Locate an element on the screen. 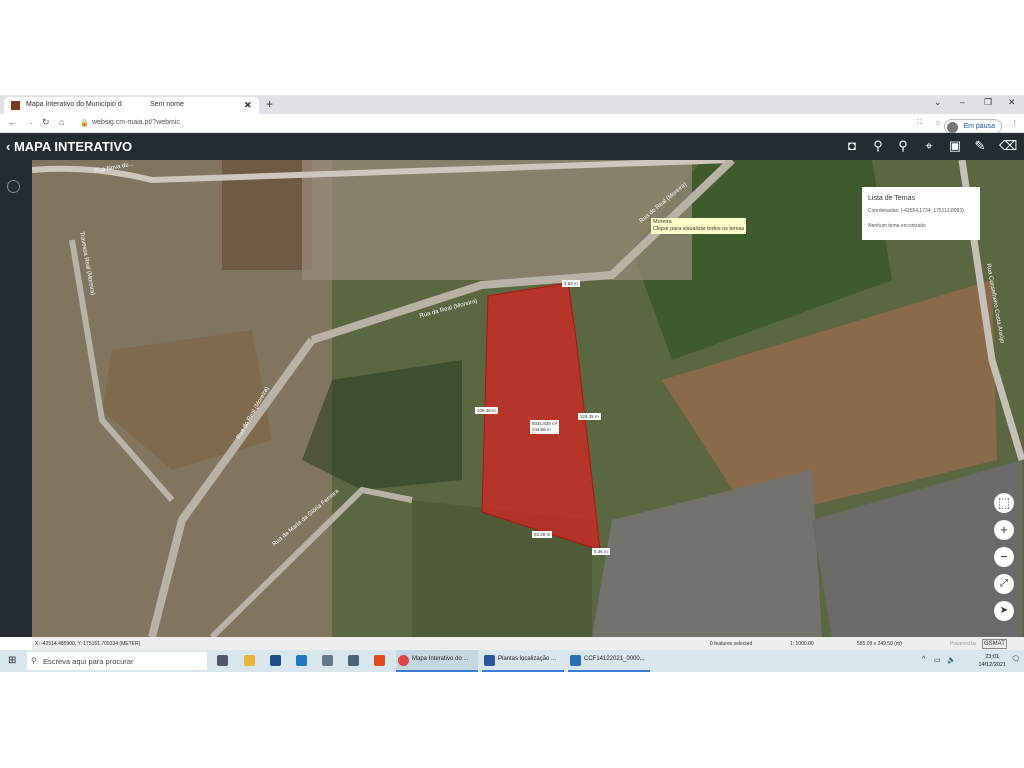 The width and height of the screenshot is (1024, 768). bookmark-star-icon: ☆ is located at coordinates (938, 123).